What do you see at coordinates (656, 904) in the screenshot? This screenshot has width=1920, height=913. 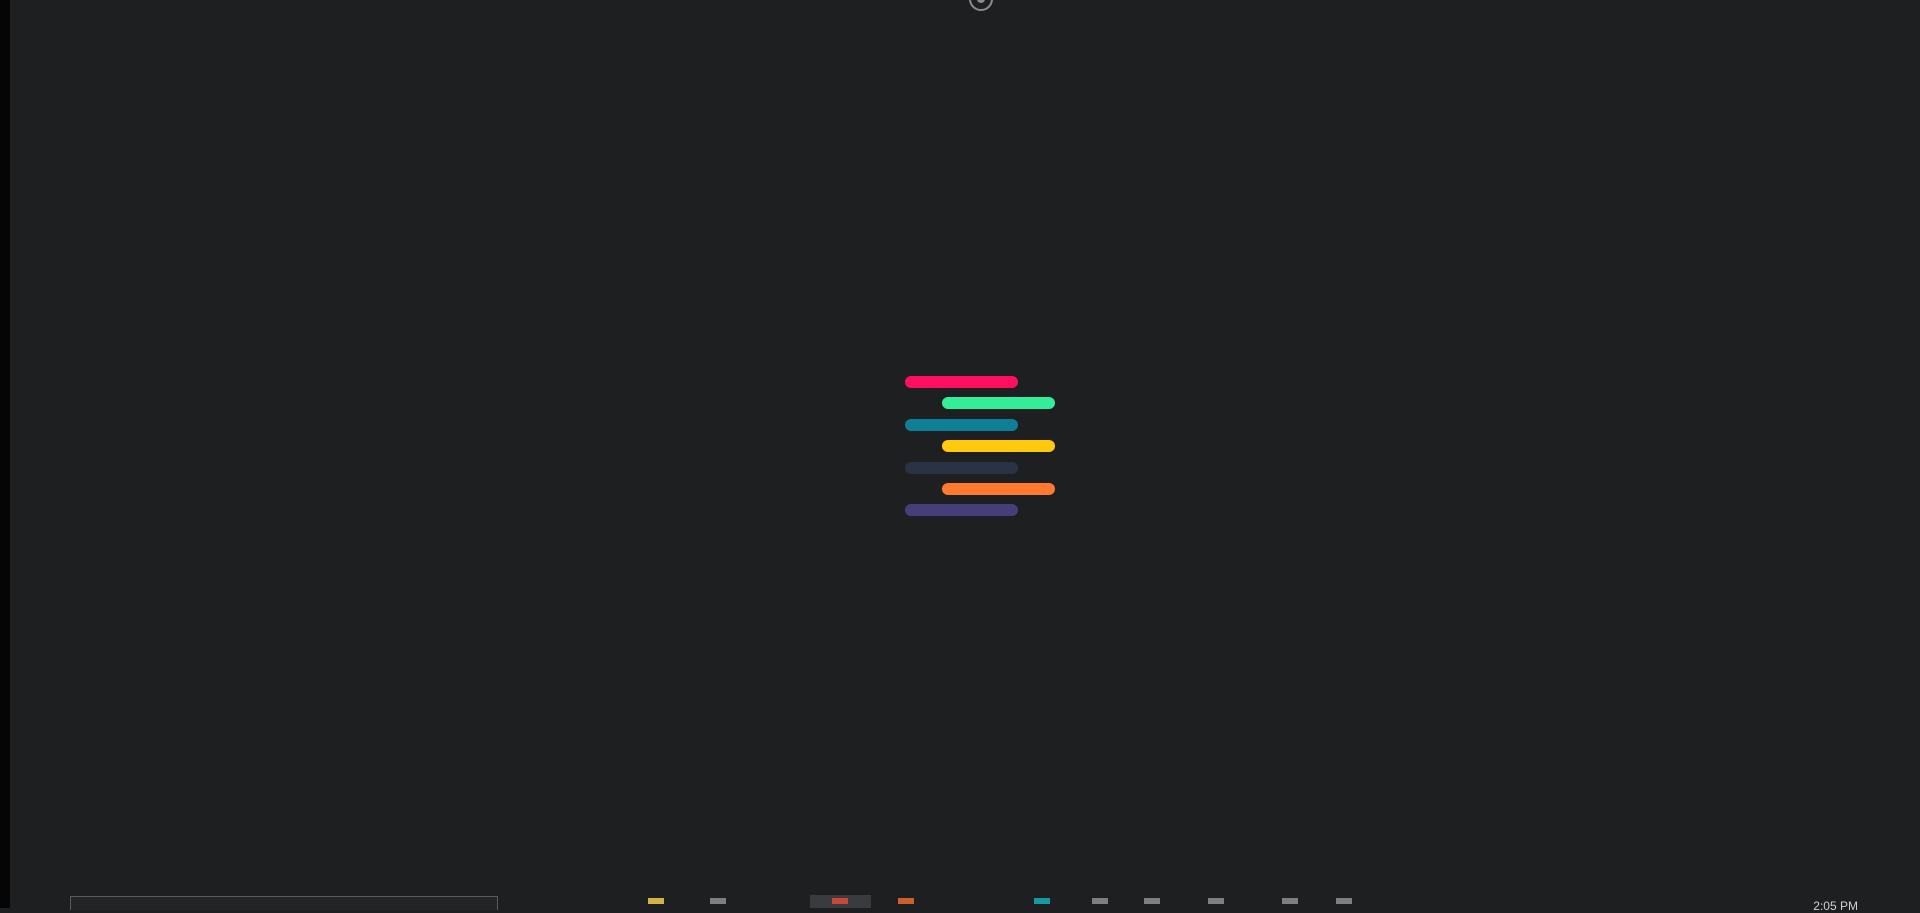 I see `file-explorer-icon` at bounding box center [656, 904].